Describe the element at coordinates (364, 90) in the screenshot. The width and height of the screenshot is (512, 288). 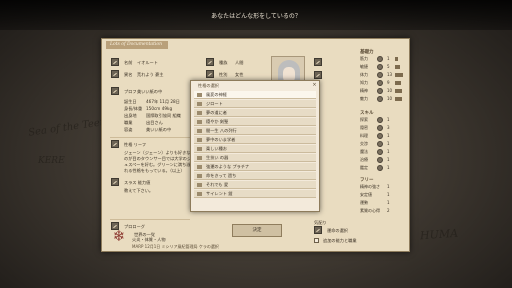
I see `stat-name: 精神` at that location.